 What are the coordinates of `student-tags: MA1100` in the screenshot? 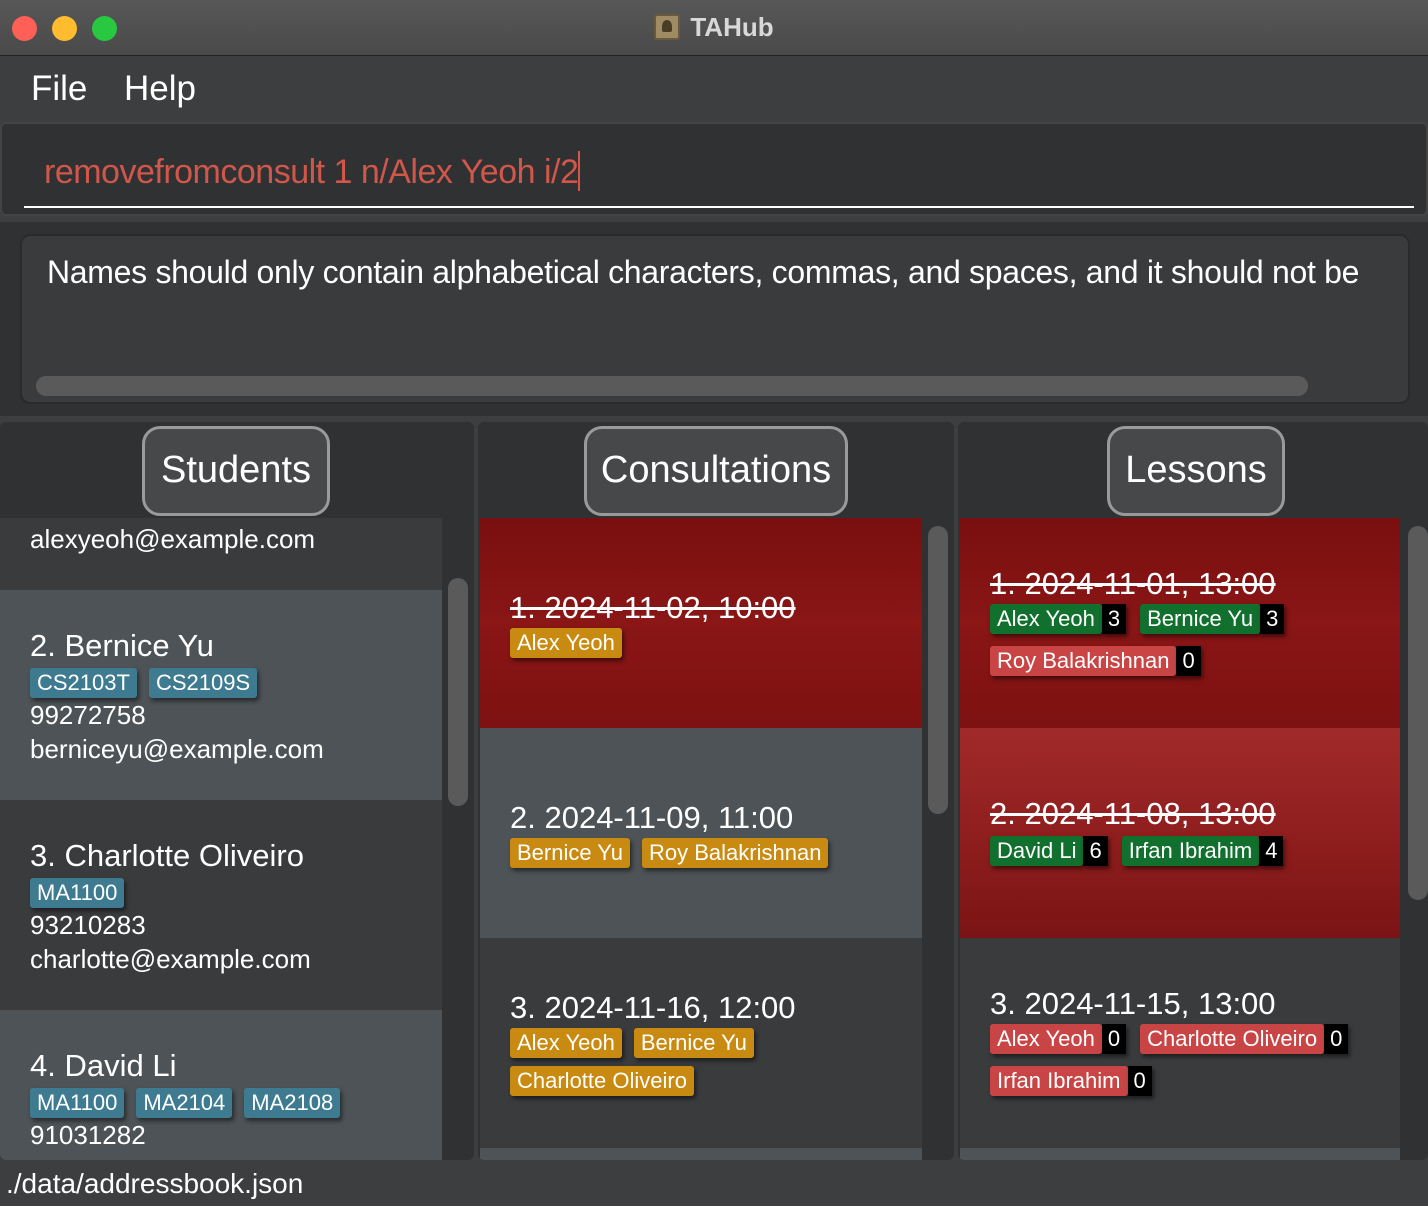 It's located at (83, 893).